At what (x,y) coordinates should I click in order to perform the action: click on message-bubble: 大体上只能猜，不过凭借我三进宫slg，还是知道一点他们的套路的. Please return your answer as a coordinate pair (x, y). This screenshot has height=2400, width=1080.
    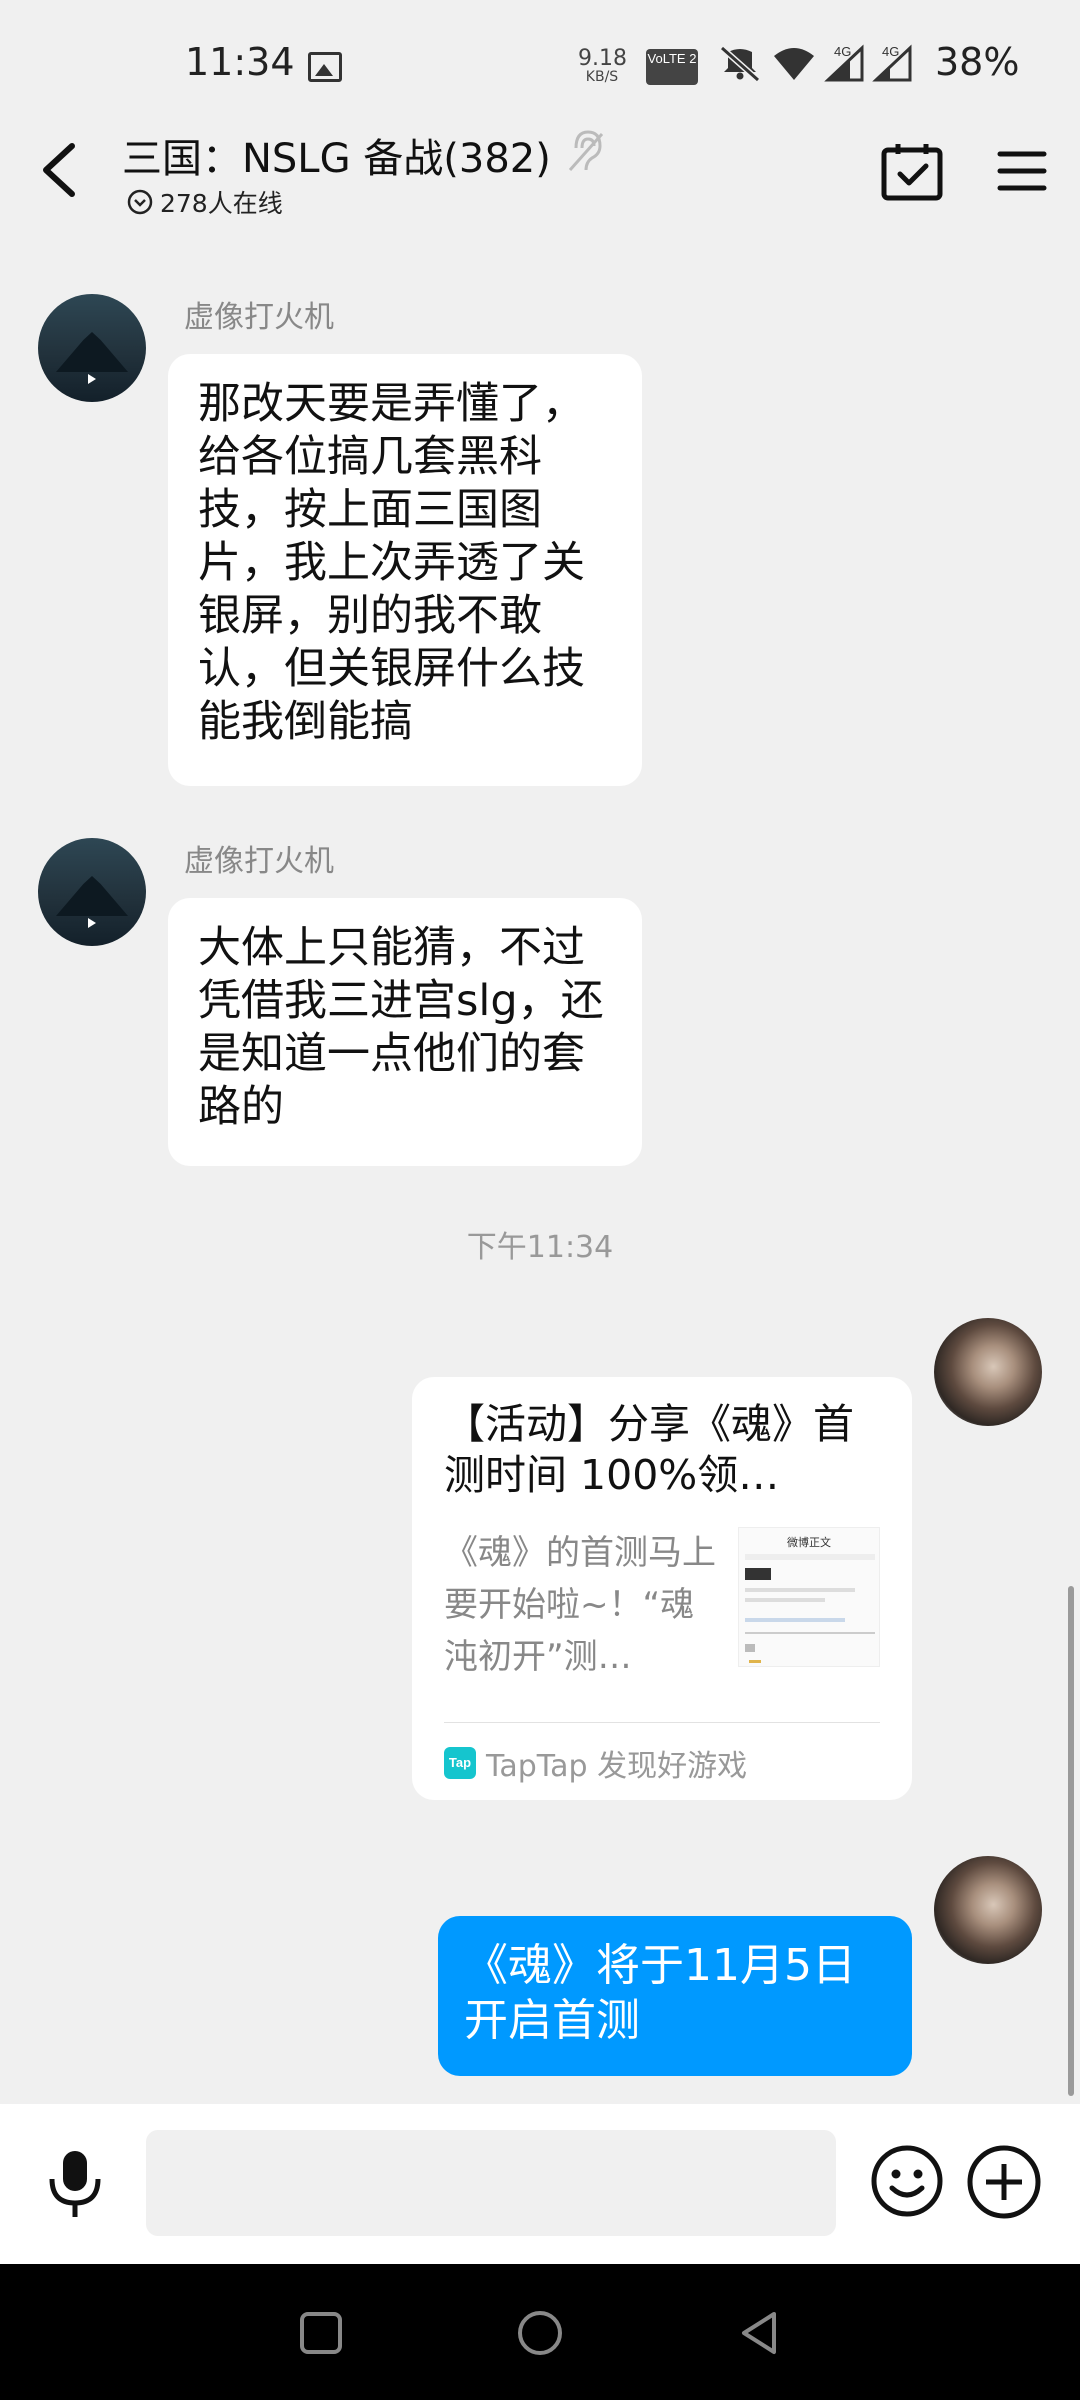
    Looking at the image, I should click on (405, 1032).